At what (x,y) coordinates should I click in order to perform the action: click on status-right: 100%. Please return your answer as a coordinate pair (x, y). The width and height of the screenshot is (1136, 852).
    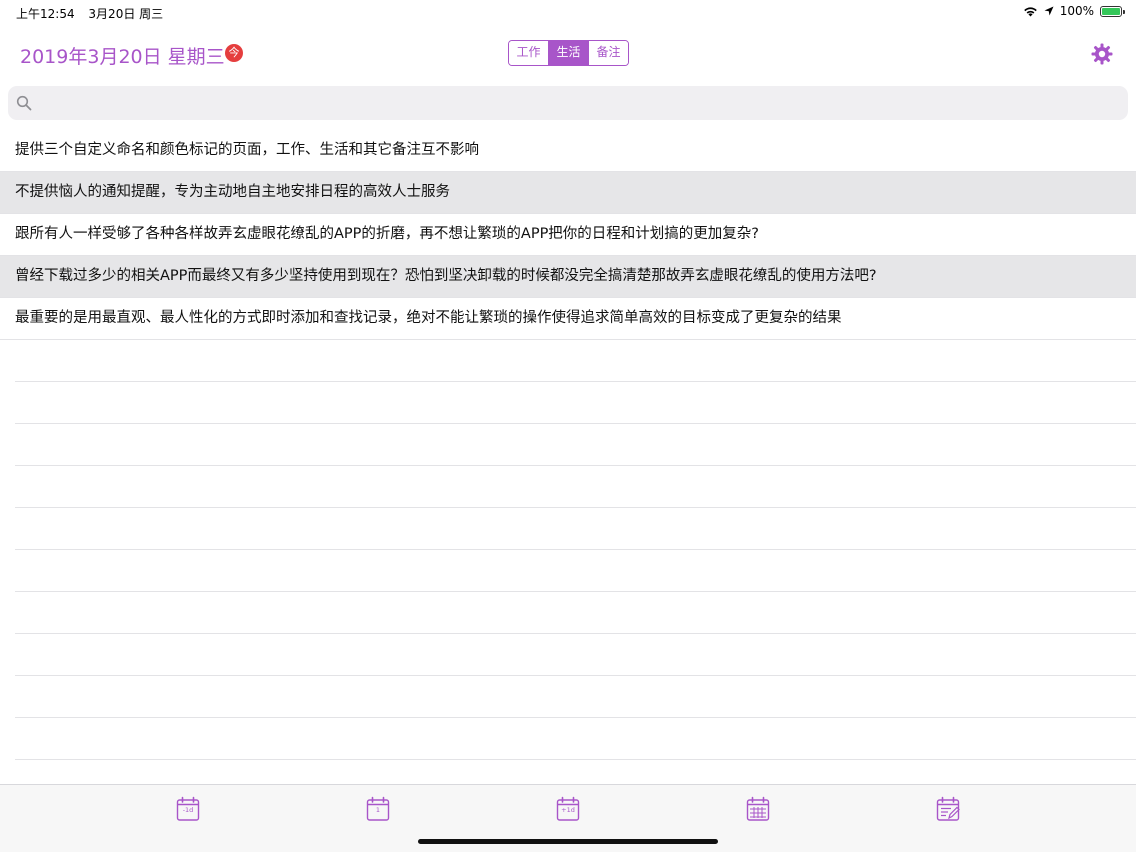
    Looking at the image, I should click on (1074, 11).